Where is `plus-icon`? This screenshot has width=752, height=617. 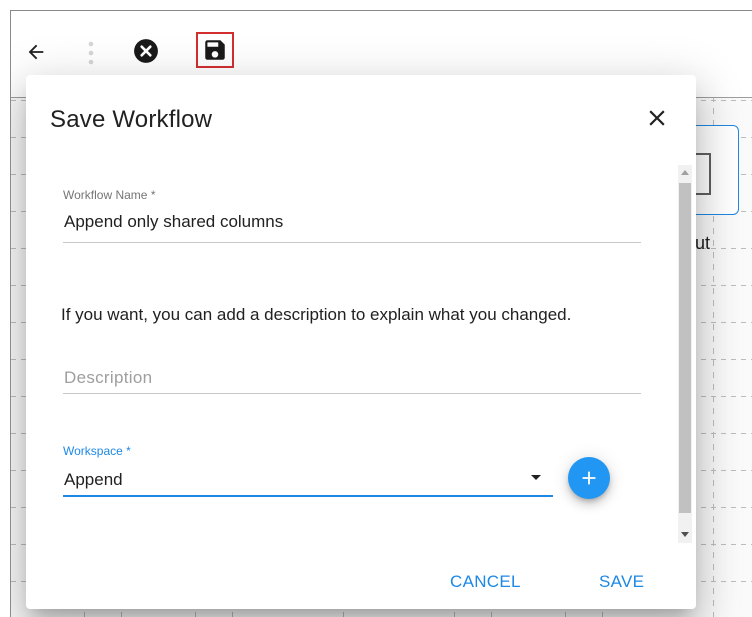
plus-icon is located at coordinates (589, 478).